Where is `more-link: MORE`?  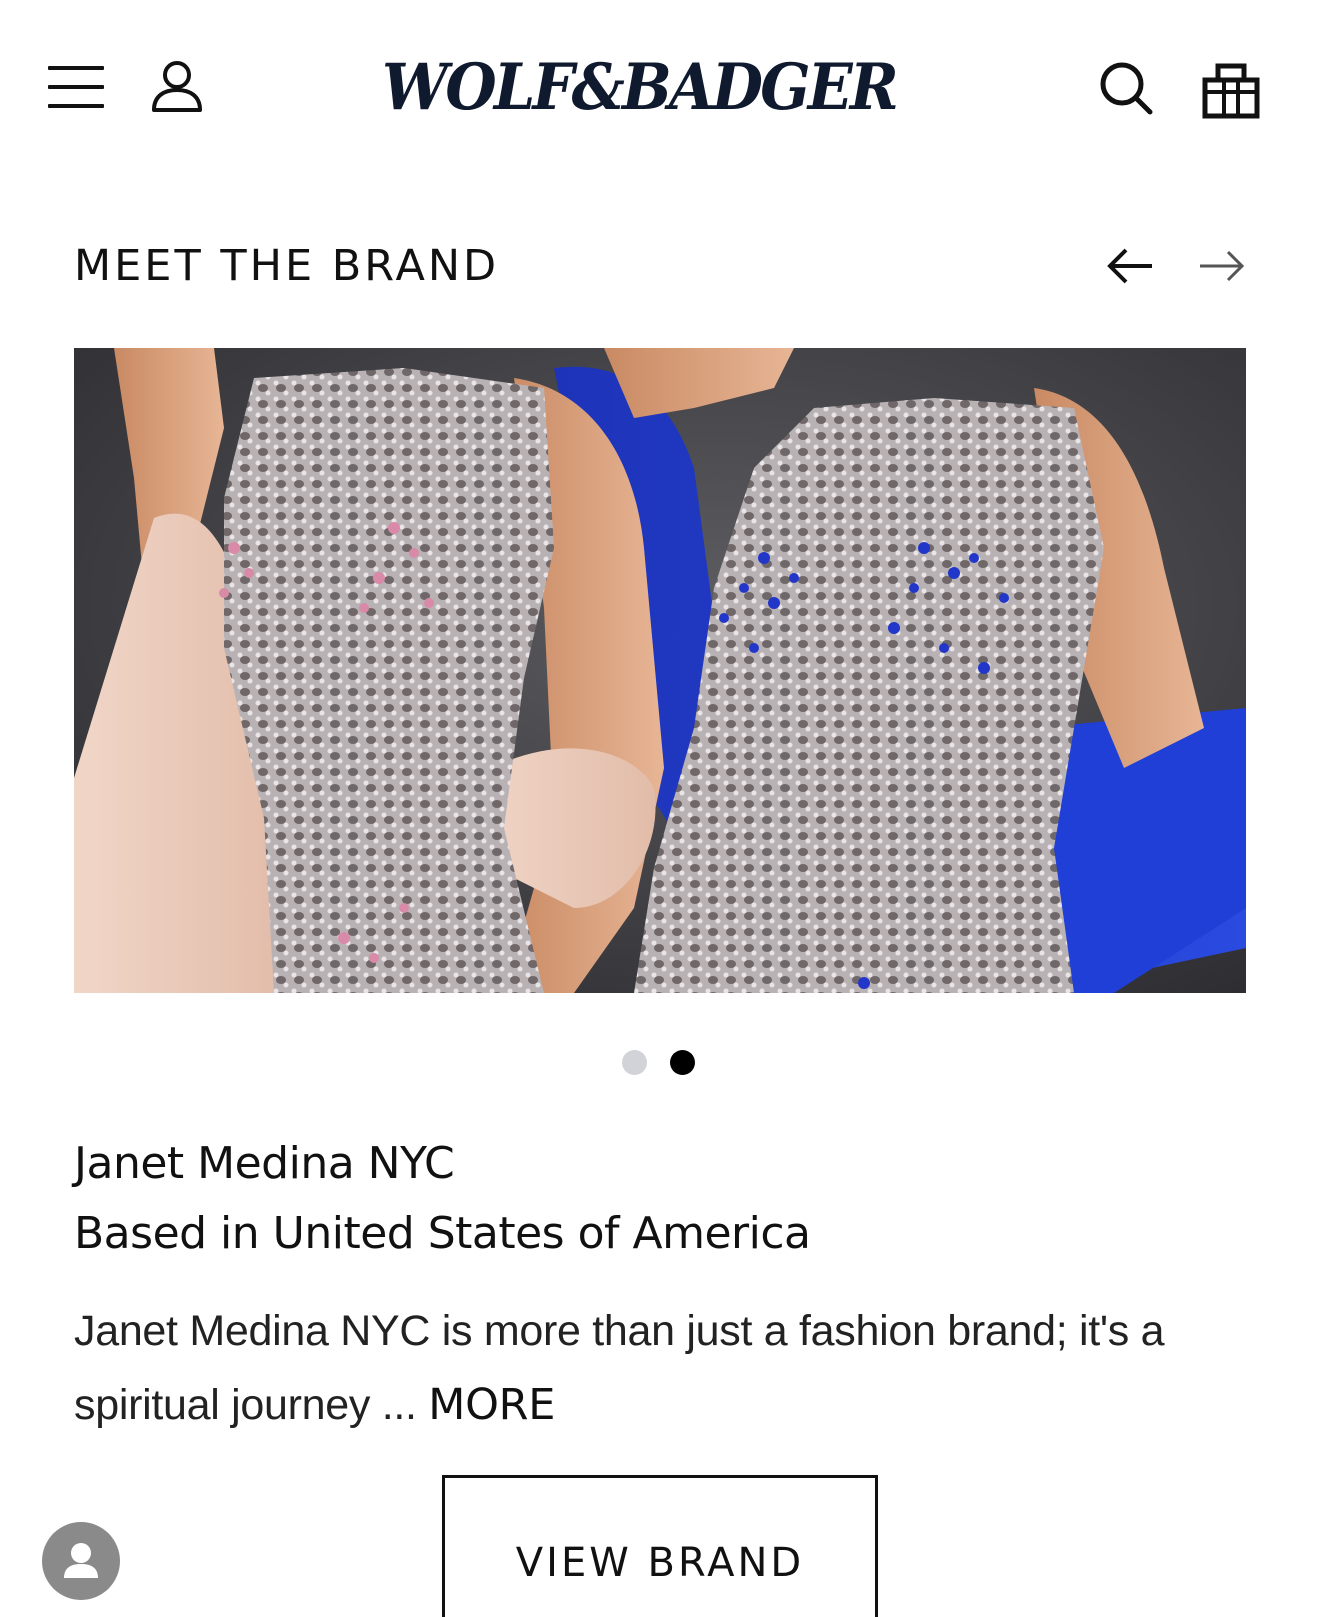 more-link: MORE is located at coordinates (491, 1405).